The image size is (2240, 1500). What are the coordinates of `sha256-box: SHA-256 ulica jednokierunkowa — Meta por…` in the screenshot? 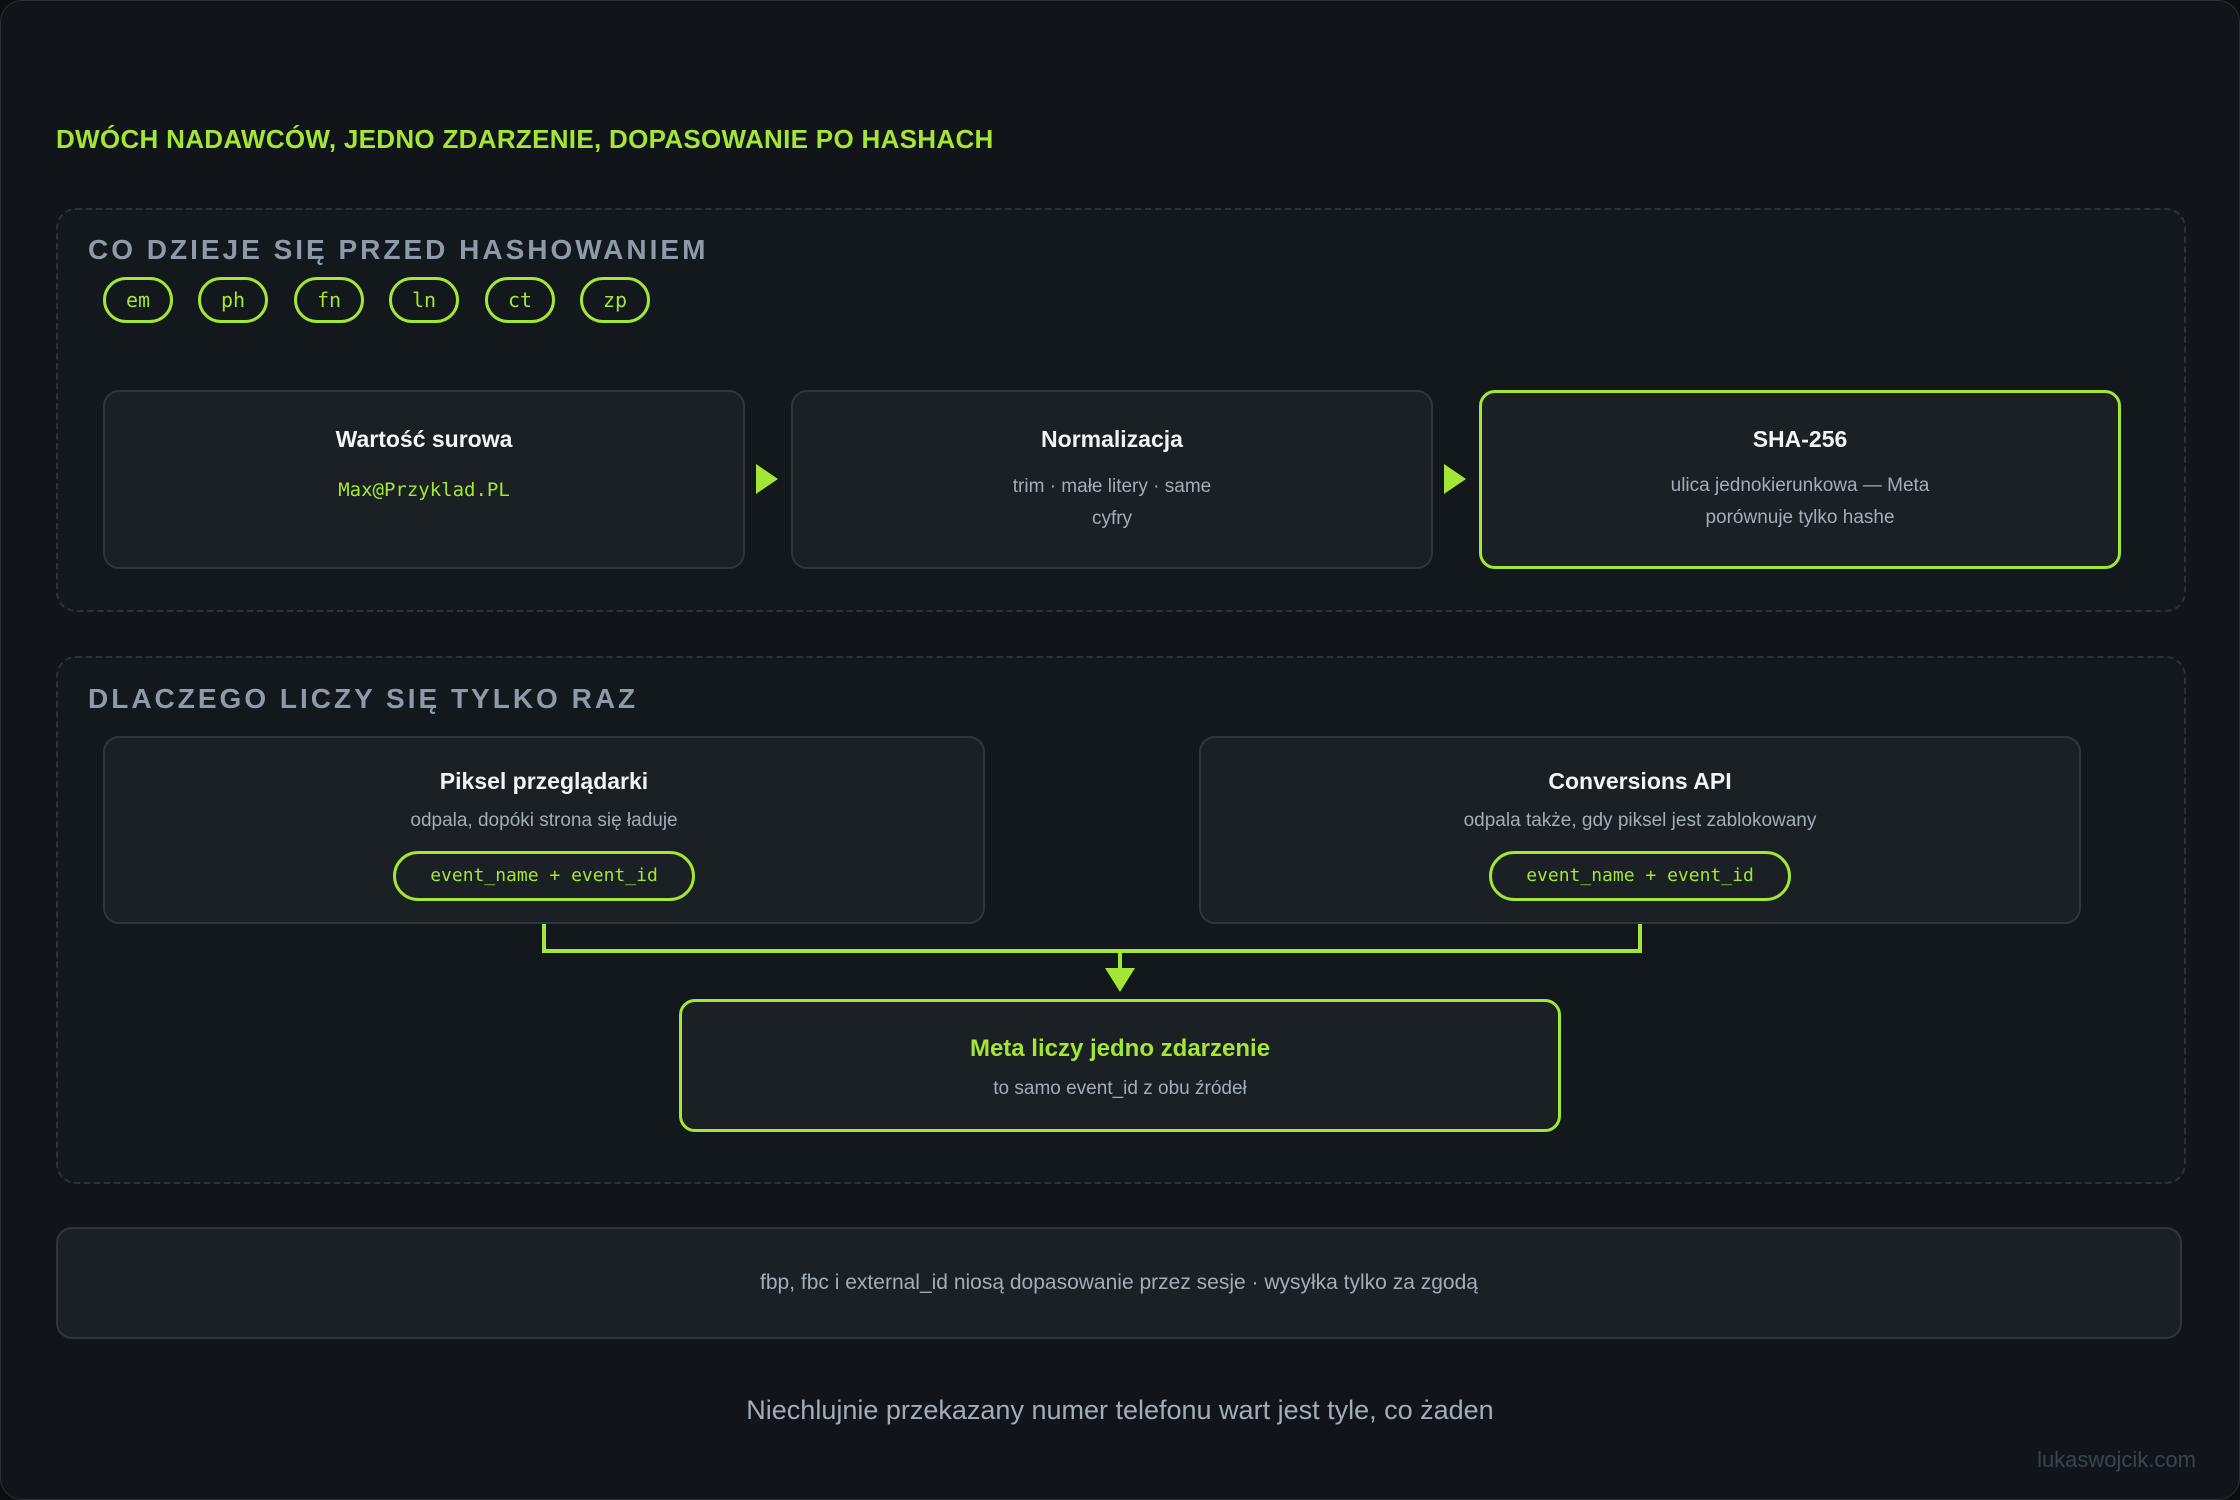 It's located at (1800, 479).